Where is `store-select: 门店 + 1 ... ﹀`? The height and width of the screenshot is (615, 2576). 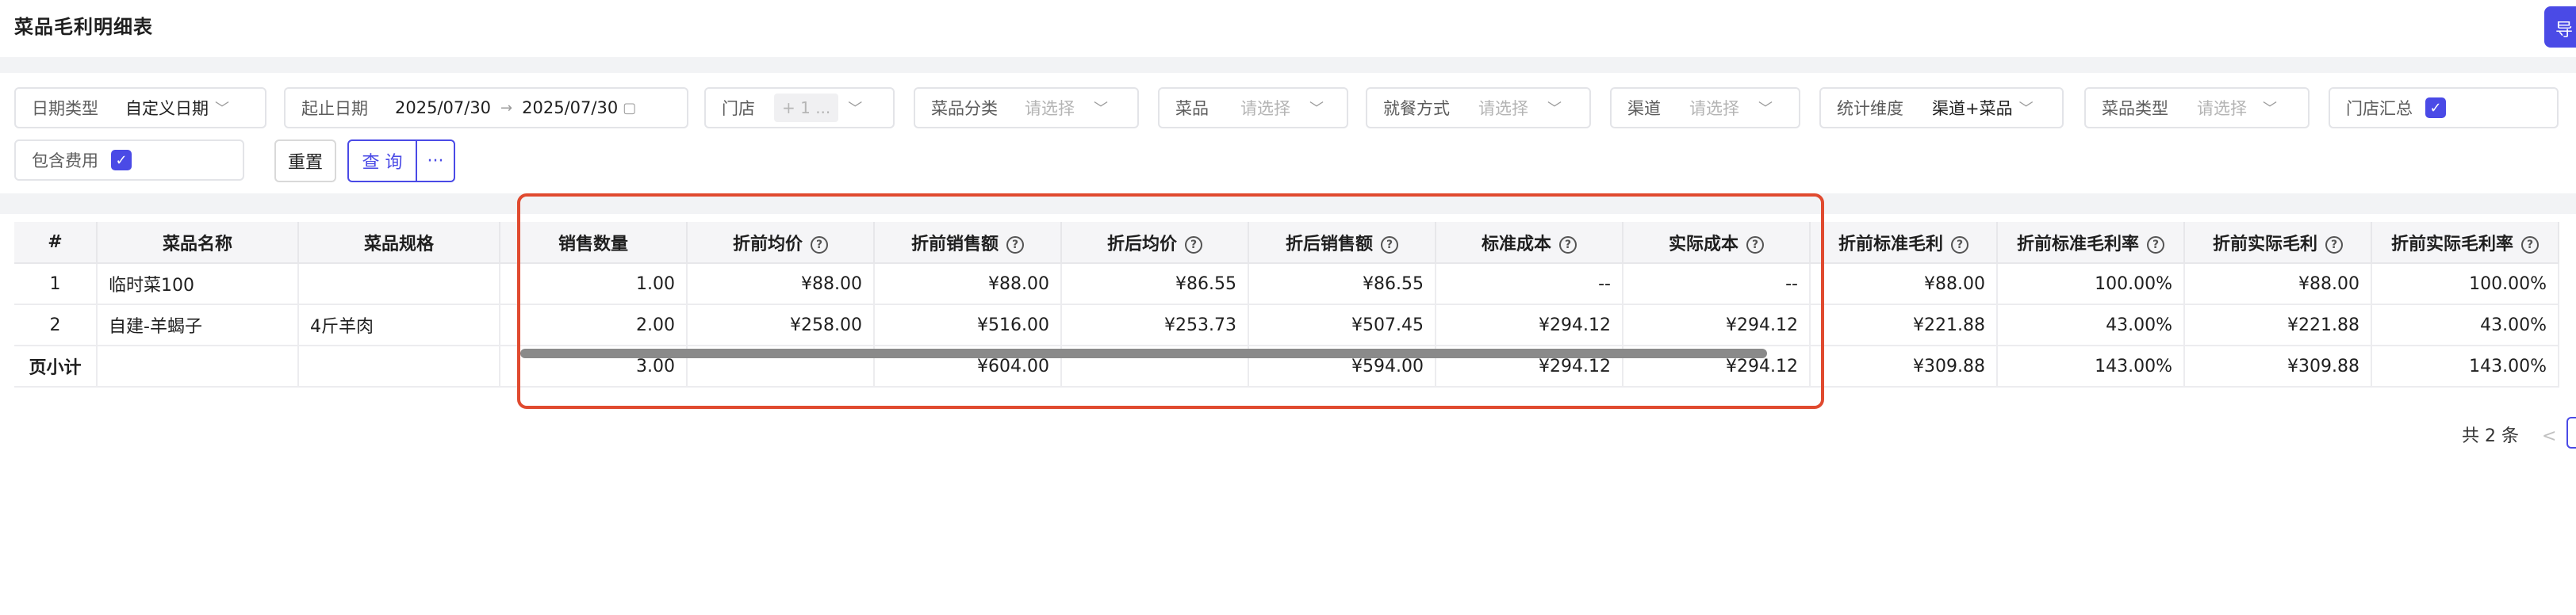 store-select: 门店 + 1 ... ﹀ is located at coordinates (799, 107).